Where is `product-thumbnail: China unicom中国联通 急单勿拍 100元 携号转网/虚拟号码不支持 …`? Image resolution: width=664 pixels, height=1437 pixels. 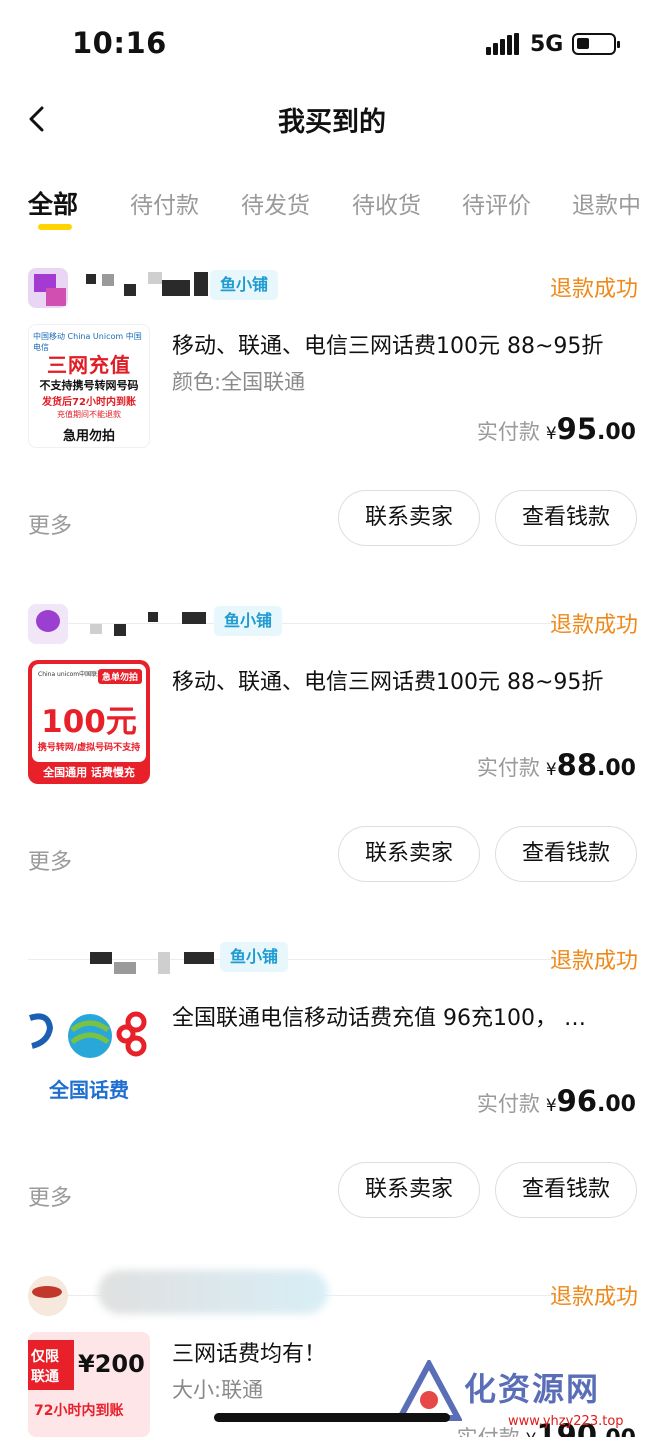
product-thumbnail: China unicom中国联通 急单勿拍 100元 携号转网/虚拟号码不支持 … is located at coordinates (89, 722).